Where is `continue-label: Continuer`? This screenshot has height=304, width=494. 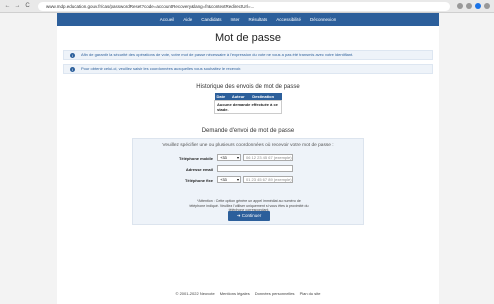 continue-label: Continuer is located at coordinates (251, 215).